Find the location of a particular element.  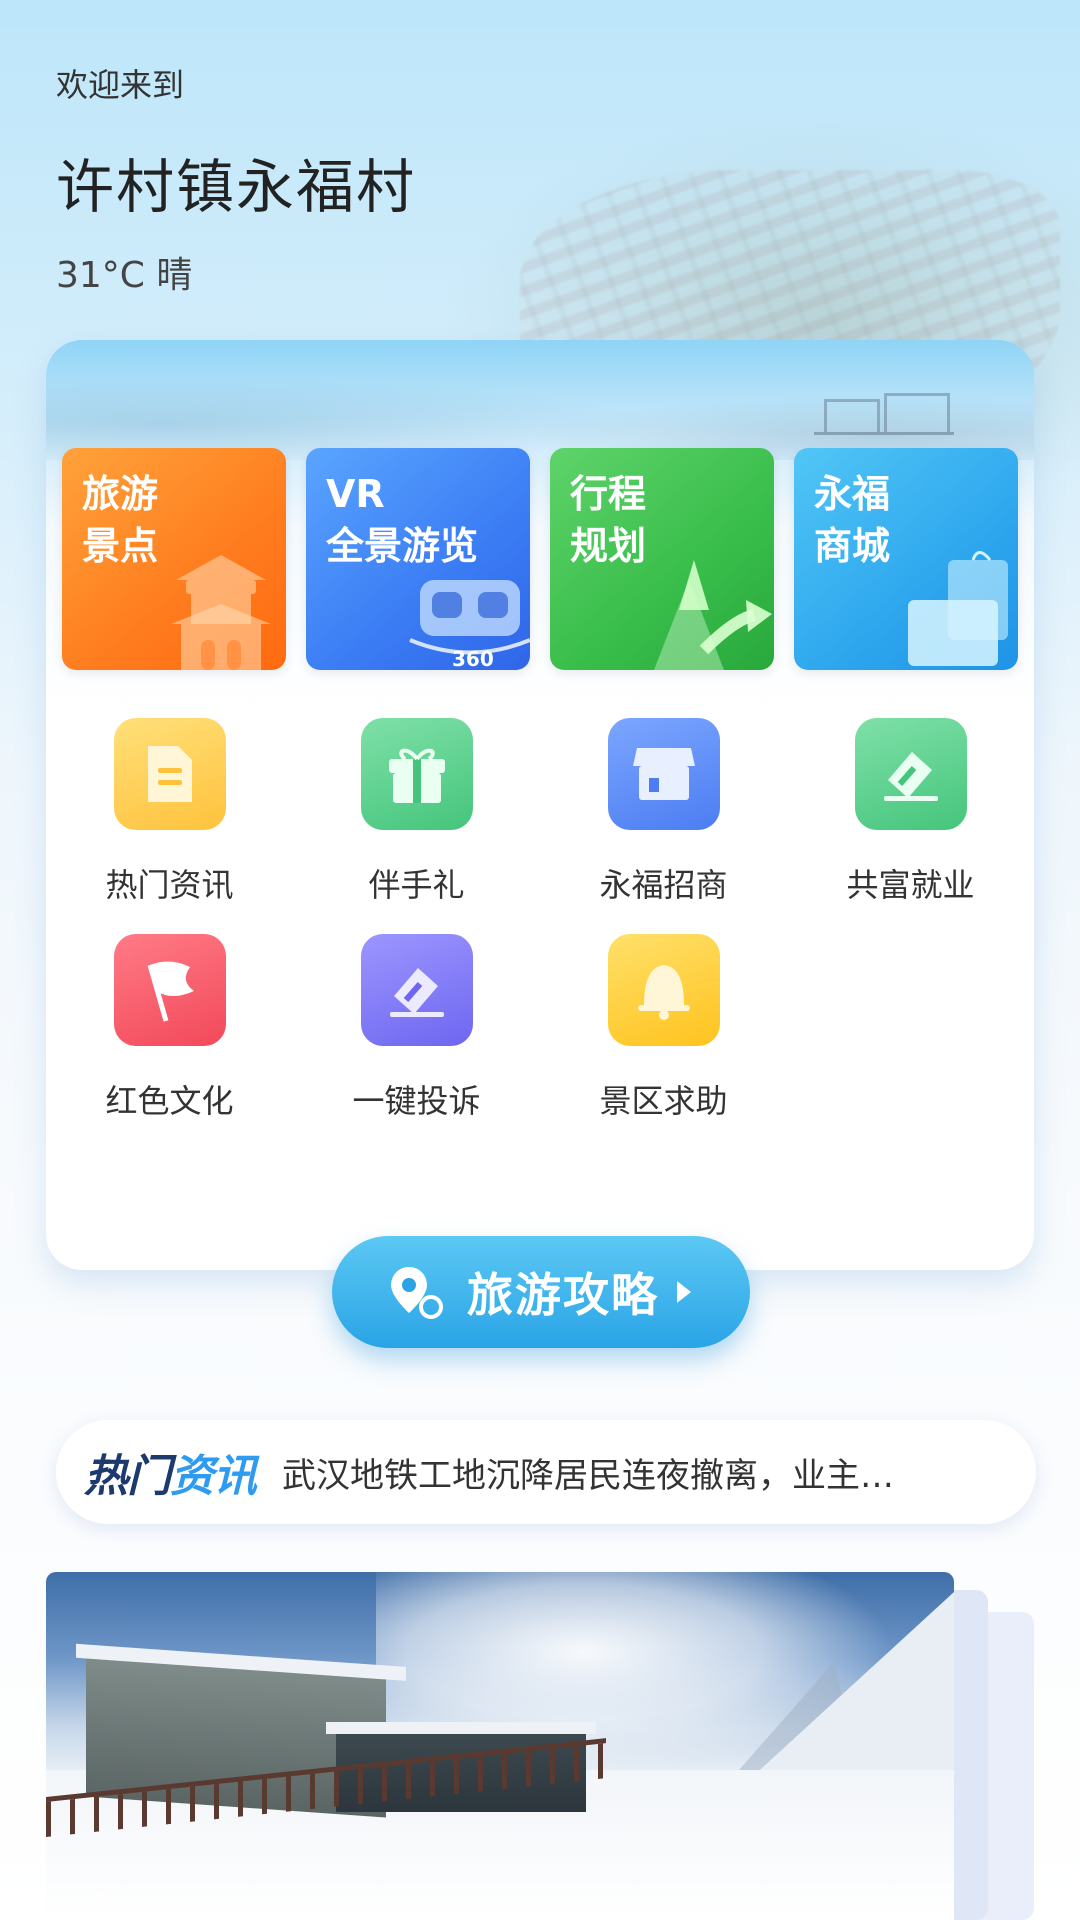

grid-item-red-culture: 红色文化 is located at coordinates (169, 1042).